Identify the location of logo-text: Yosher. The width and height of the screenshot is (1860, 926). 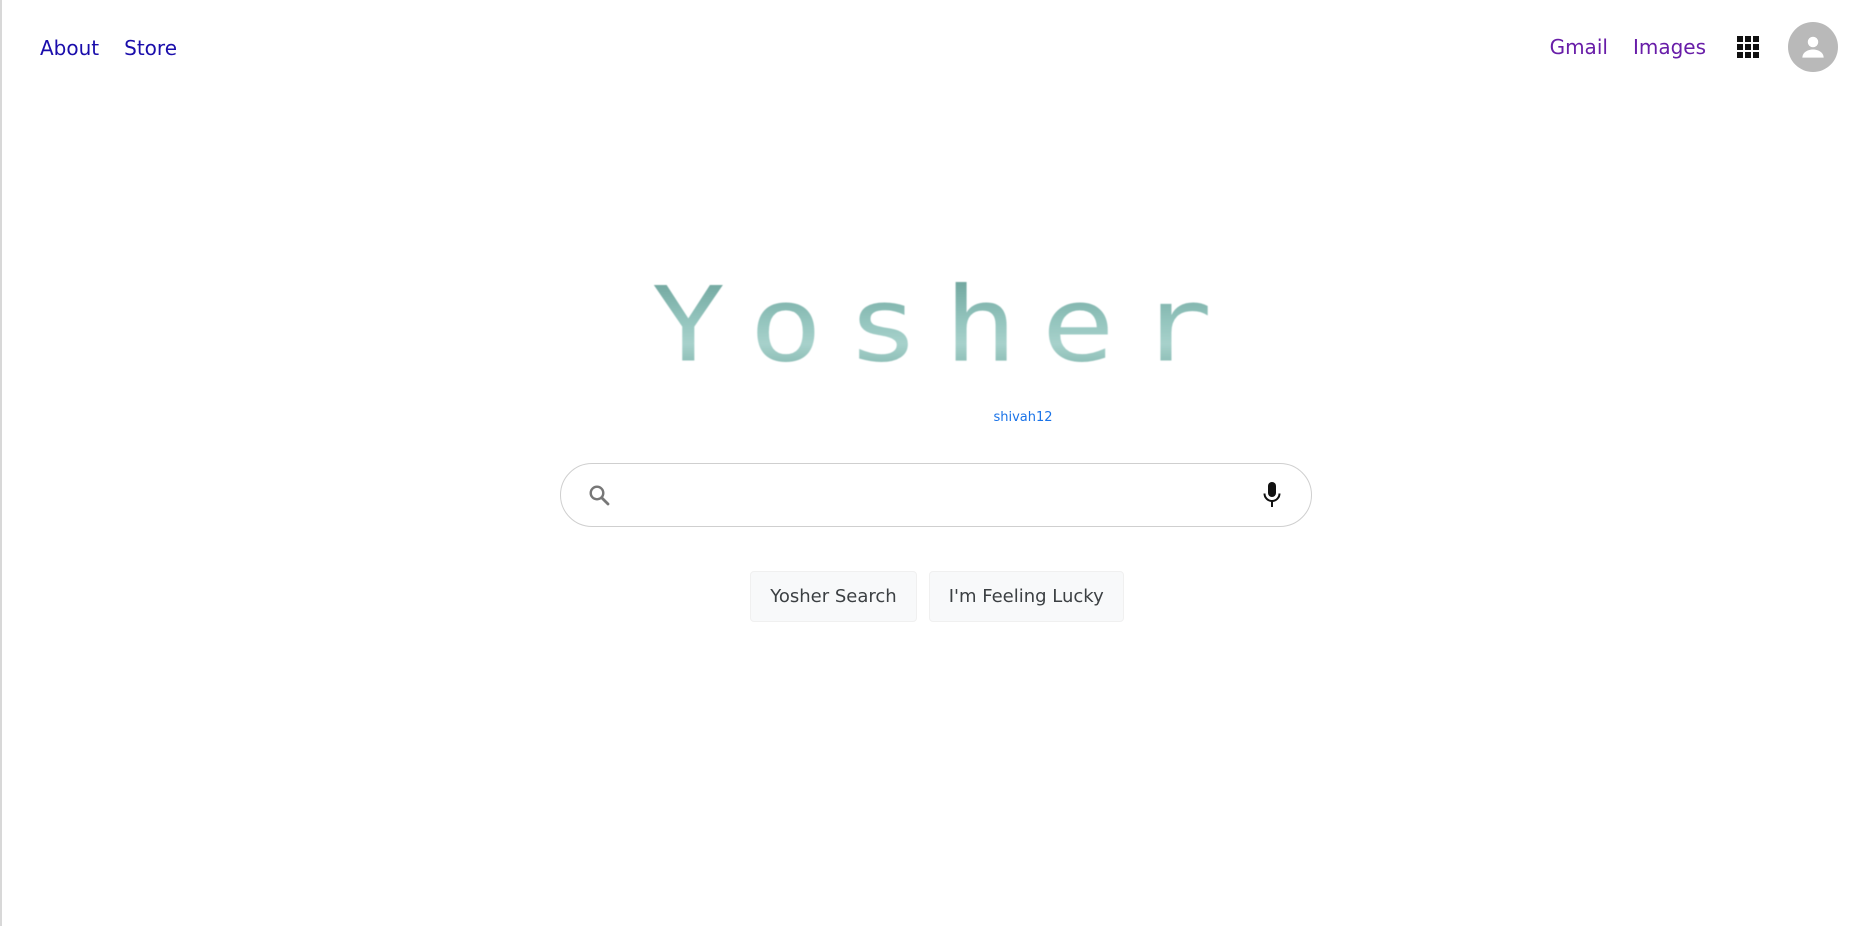
(932, 325).